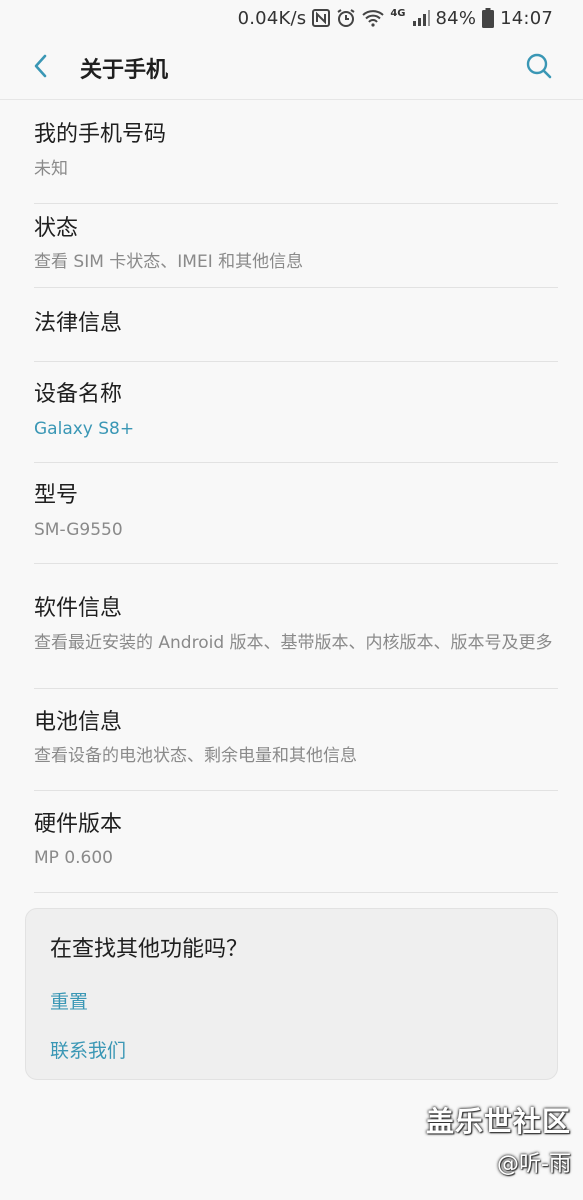 This screenshot has width=583, height=1200. Describe the element at coordinates (296, 626) in the screenshot. I see `list-item-software: 软件信息 查看最近安装的 Android 版本、基带版本、内核版本、版本号及更多` at that location.